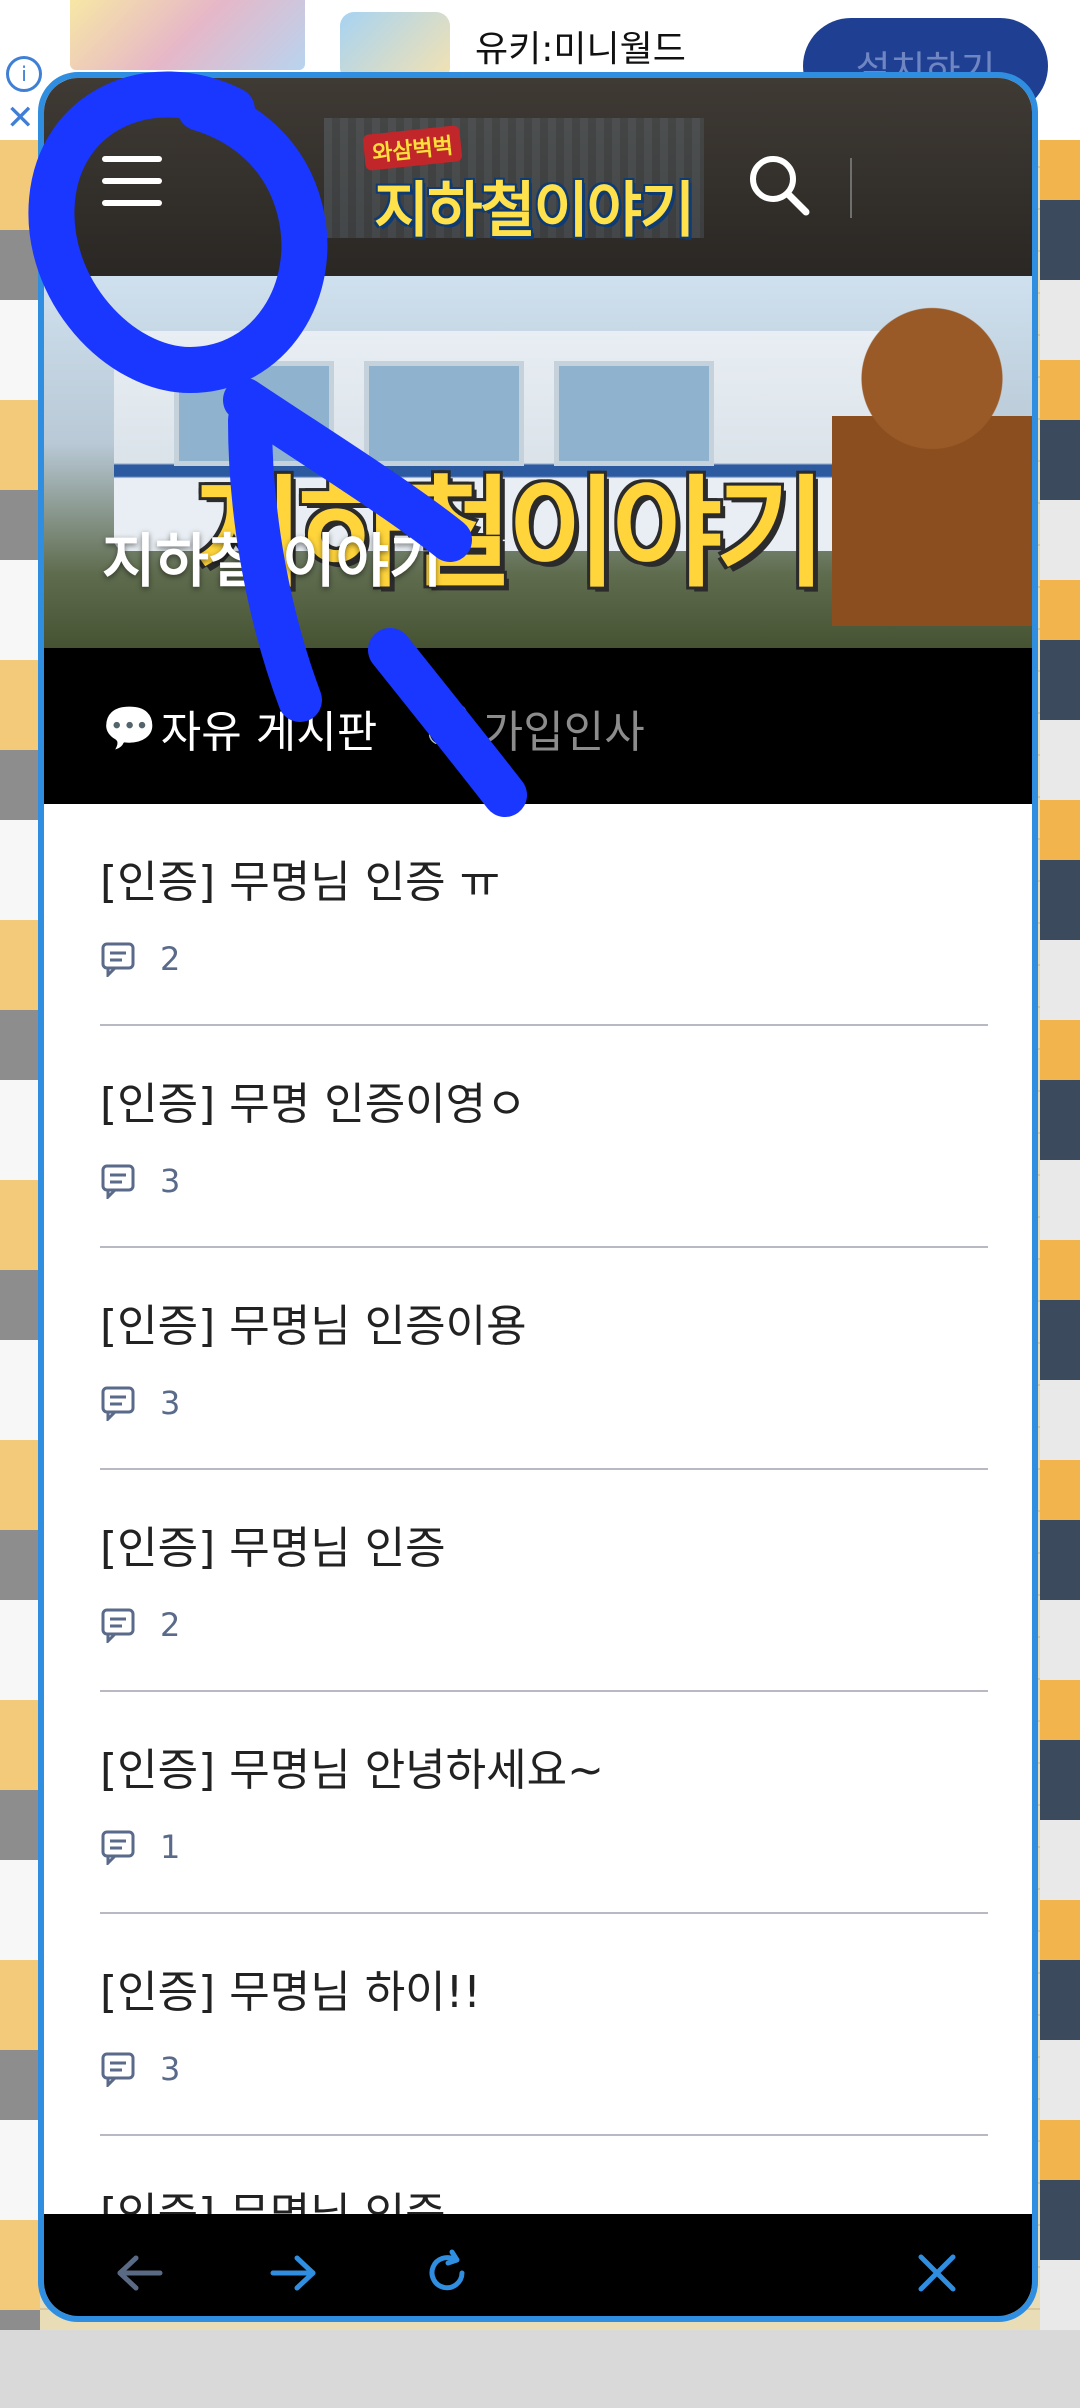 The width and height of the screenshot is (1080, 2408). I want to click on tab-free-board: 💬 자유 게시판, so click(239, 728).